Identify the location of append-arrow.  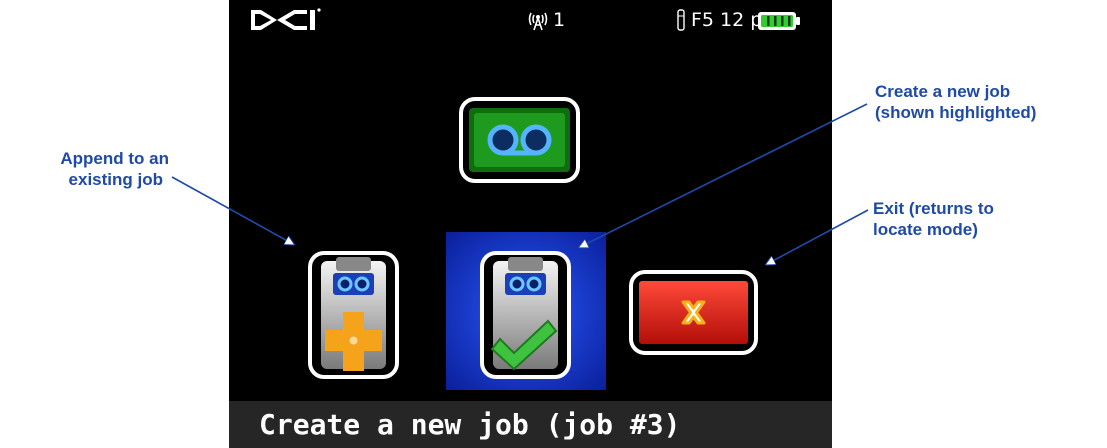
(232, 210).